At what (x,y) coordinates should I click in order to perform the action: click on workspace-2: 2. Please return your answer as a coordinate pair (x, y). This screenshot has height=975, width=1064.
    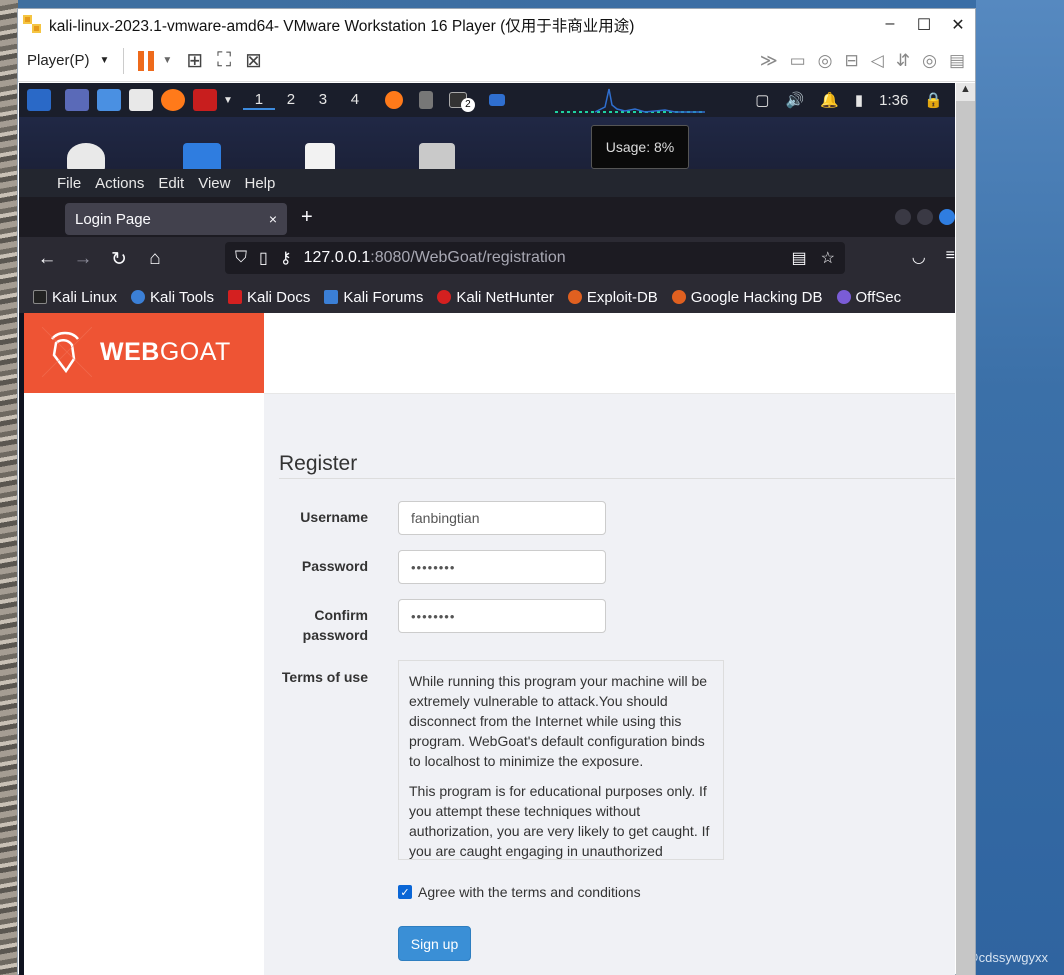
    Looking at the image, I should click on (291, 100).